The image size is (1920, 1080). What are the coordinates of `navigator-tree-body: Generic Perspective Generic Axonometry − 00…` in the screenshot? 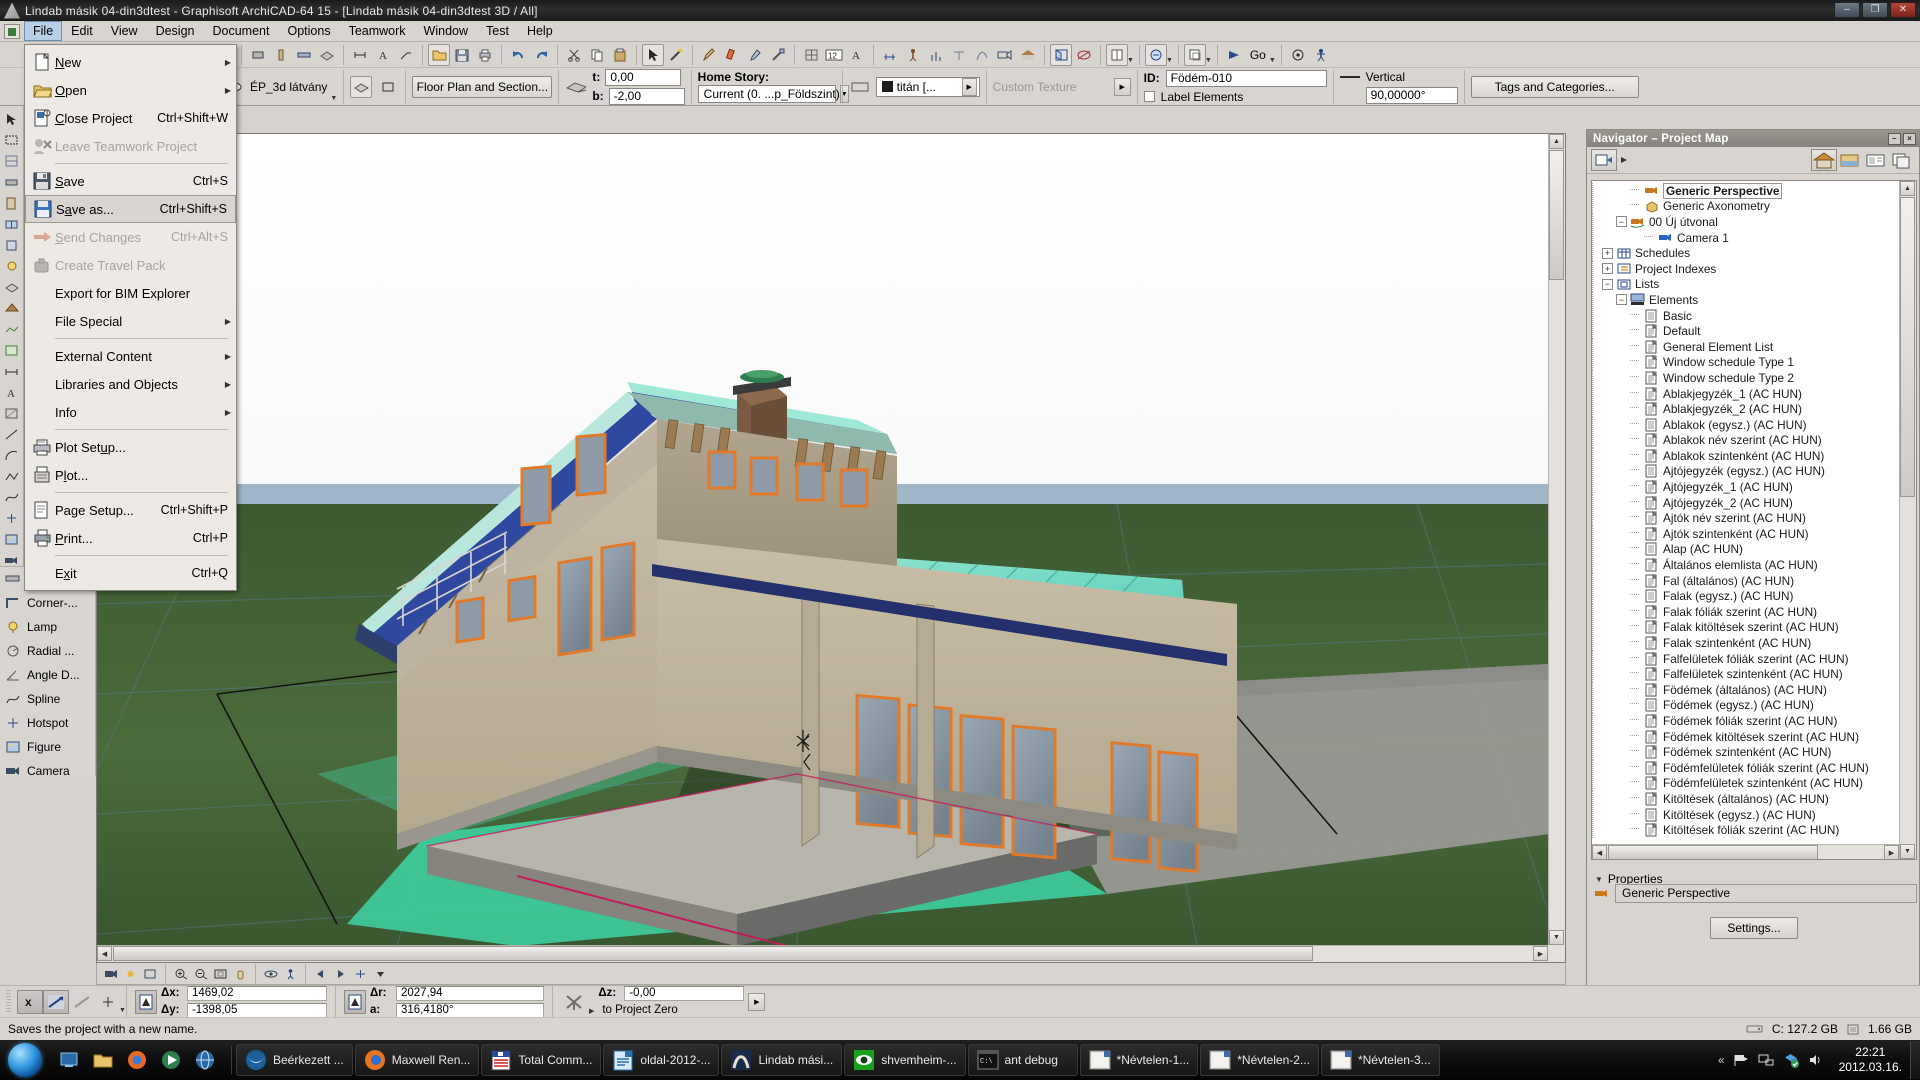 It's located at (1745, 511).